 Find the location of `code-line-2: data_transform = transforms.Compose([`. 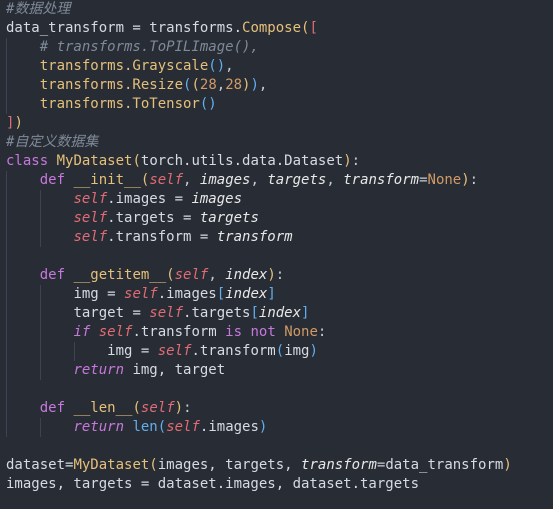

code-line-2: data_transform = transforms.Compose([ is located at coordinates (162, 28).